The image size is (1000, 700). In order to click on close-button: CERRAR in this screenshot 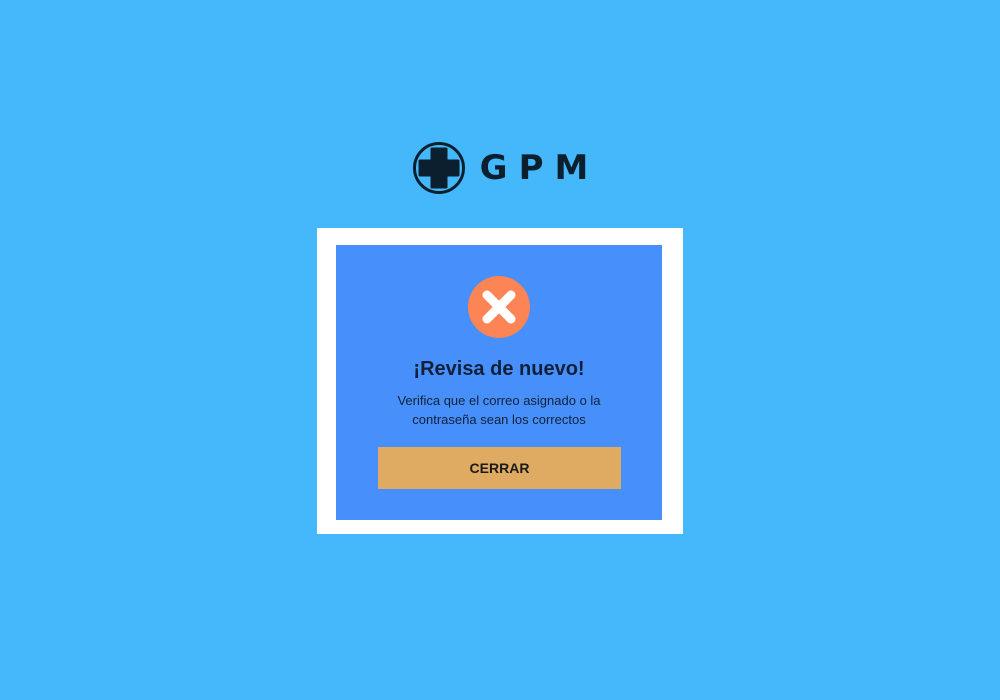, I will do `click(499, 468)`.